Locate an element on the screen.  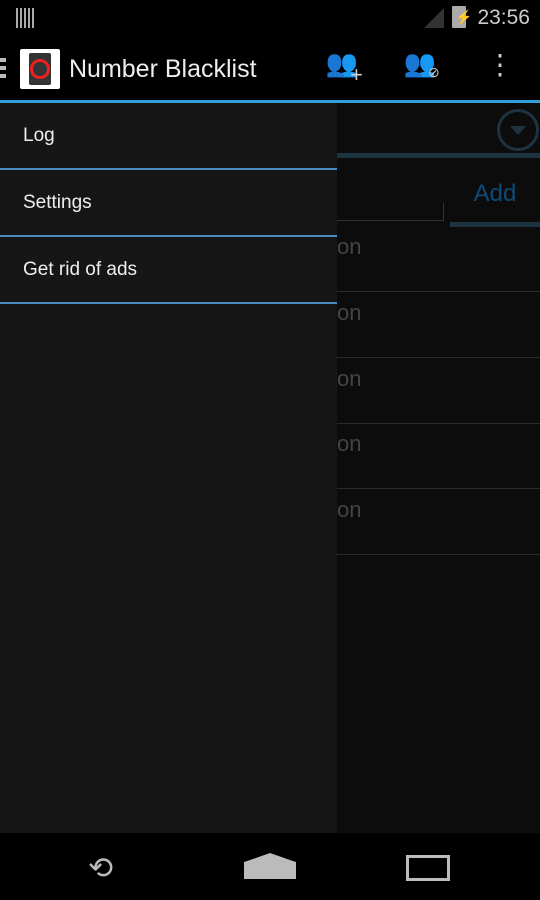
signal-icon is located at coordinates (434, 18).